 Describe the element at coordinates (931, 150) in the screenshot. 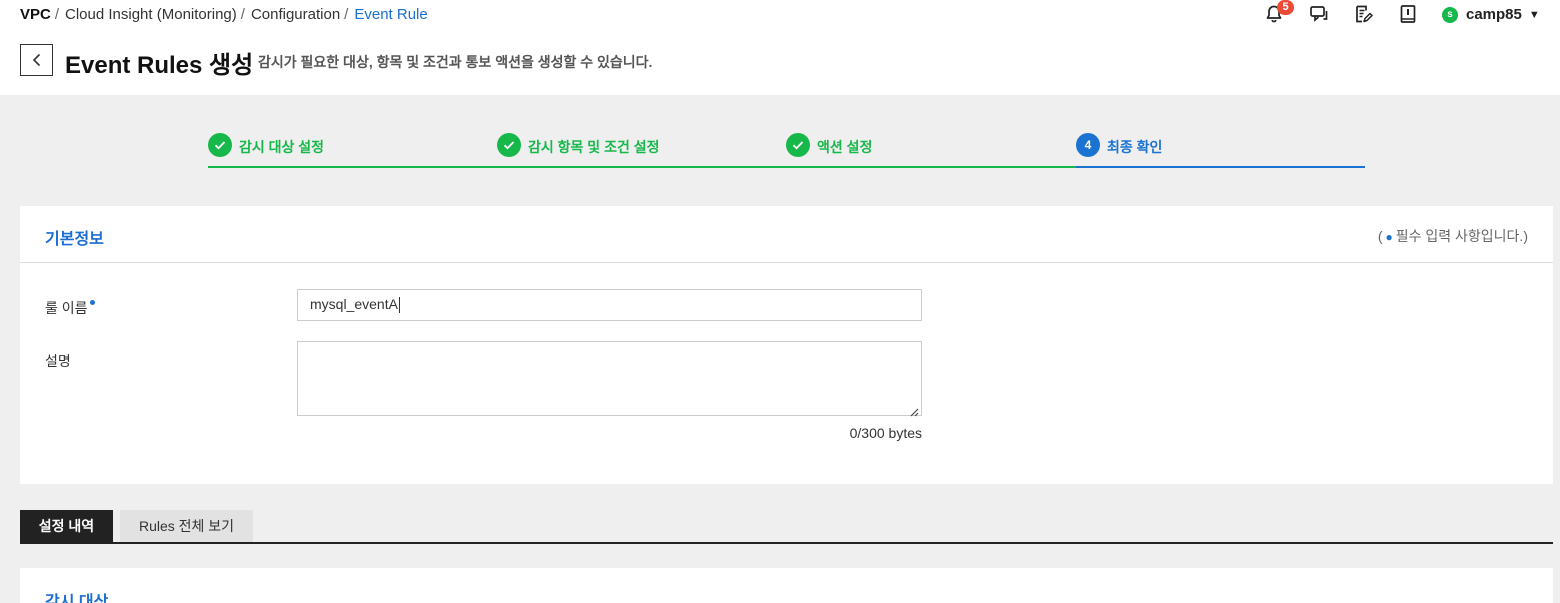

I see `step-action: 액션 설정` at that location.